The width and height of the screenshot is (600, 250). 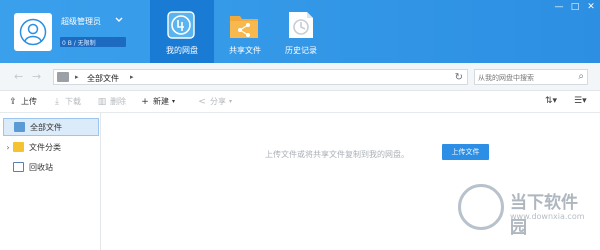 What do you see at coordinates (145, 101) in the screenshot?
I see `plus-icon: +` at bounding box center [145, 101].